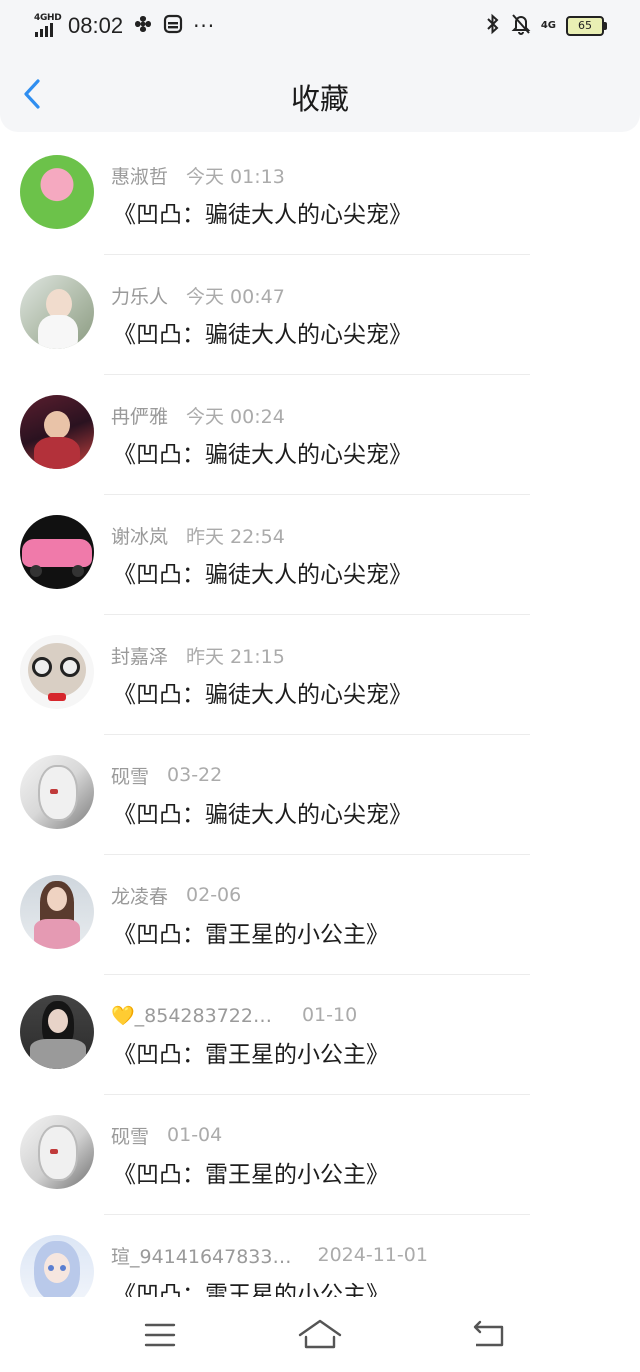 The height and width of the screenshot is (1372, 640). What do you see at coordinates (235, 176) in the screenshot?
I see `item-time: 今天 01:13` at bounding box center [235, 176].